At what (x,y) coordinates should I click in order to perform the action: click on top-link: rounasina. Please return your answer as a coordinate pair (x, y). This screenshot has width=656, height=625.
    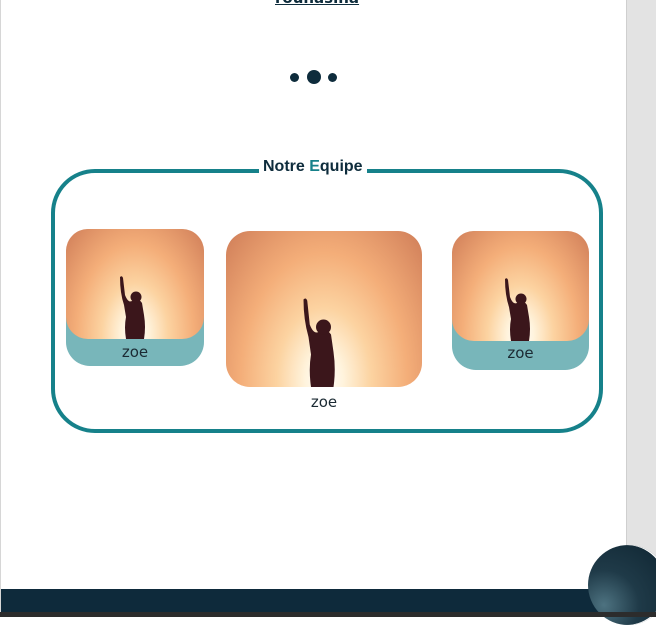
    Looking at the image, I should click on (317, 3).